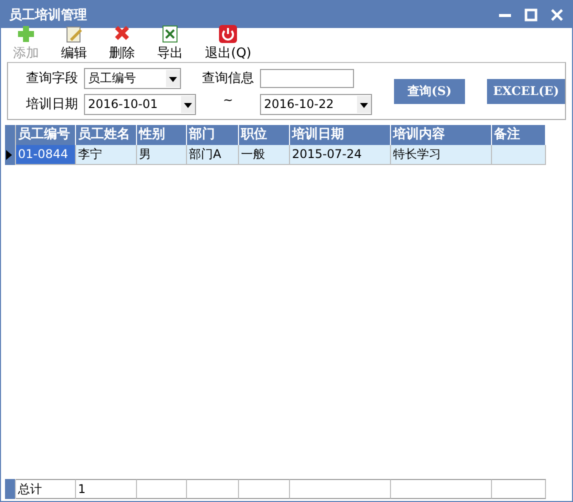  What do you see at coordinates (316, 104) in the screenshot?
I see `date-picker: 2016-10-22` at bounding box center [316, 104].